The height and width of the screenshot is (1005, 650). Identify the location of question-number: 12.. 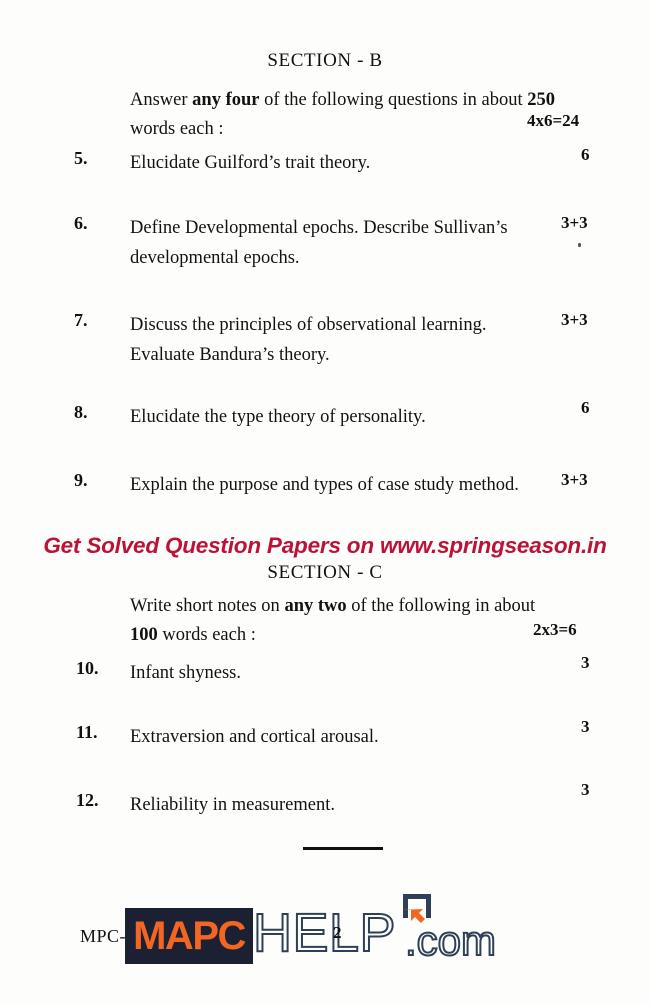
(87, 800).